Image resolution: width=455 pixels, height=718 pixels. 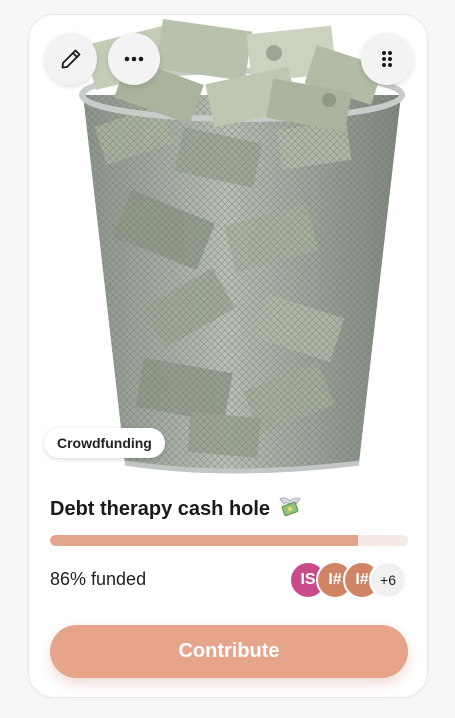 I want to click on funding-progress-bar, so click(x=229, y=540).